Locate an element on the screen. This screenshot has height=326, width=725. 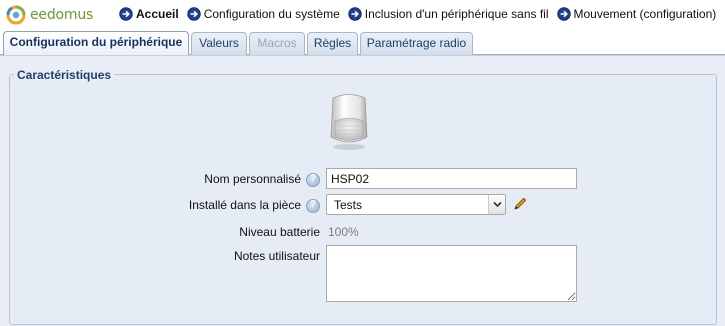
custom-name-input is located at coordinates (451, 178).